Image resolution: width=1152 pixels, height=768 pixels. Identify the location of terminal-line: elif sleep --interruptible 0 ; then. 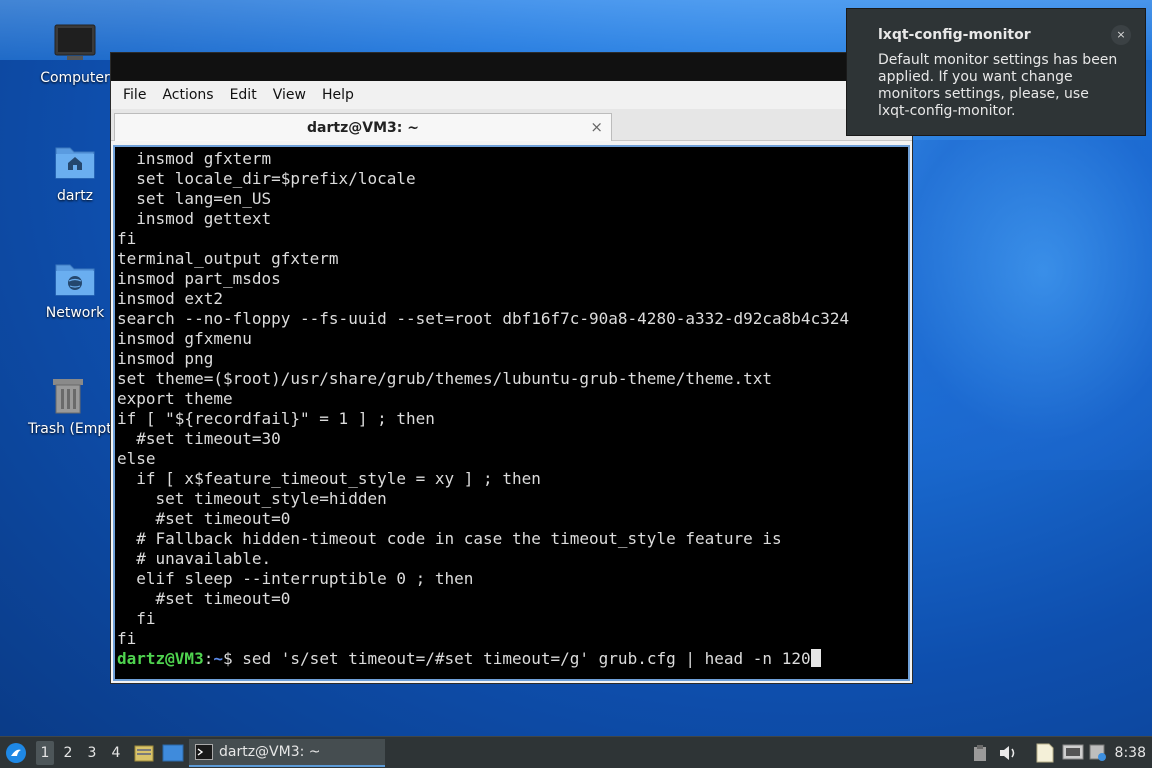
(295, 578).